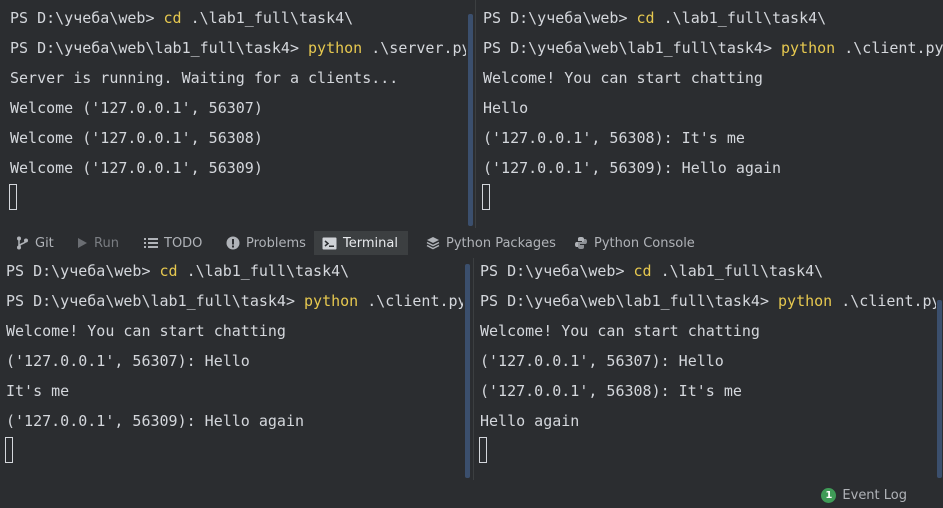  I want to click on tab-terminal: Terminal, so click(361, 243).